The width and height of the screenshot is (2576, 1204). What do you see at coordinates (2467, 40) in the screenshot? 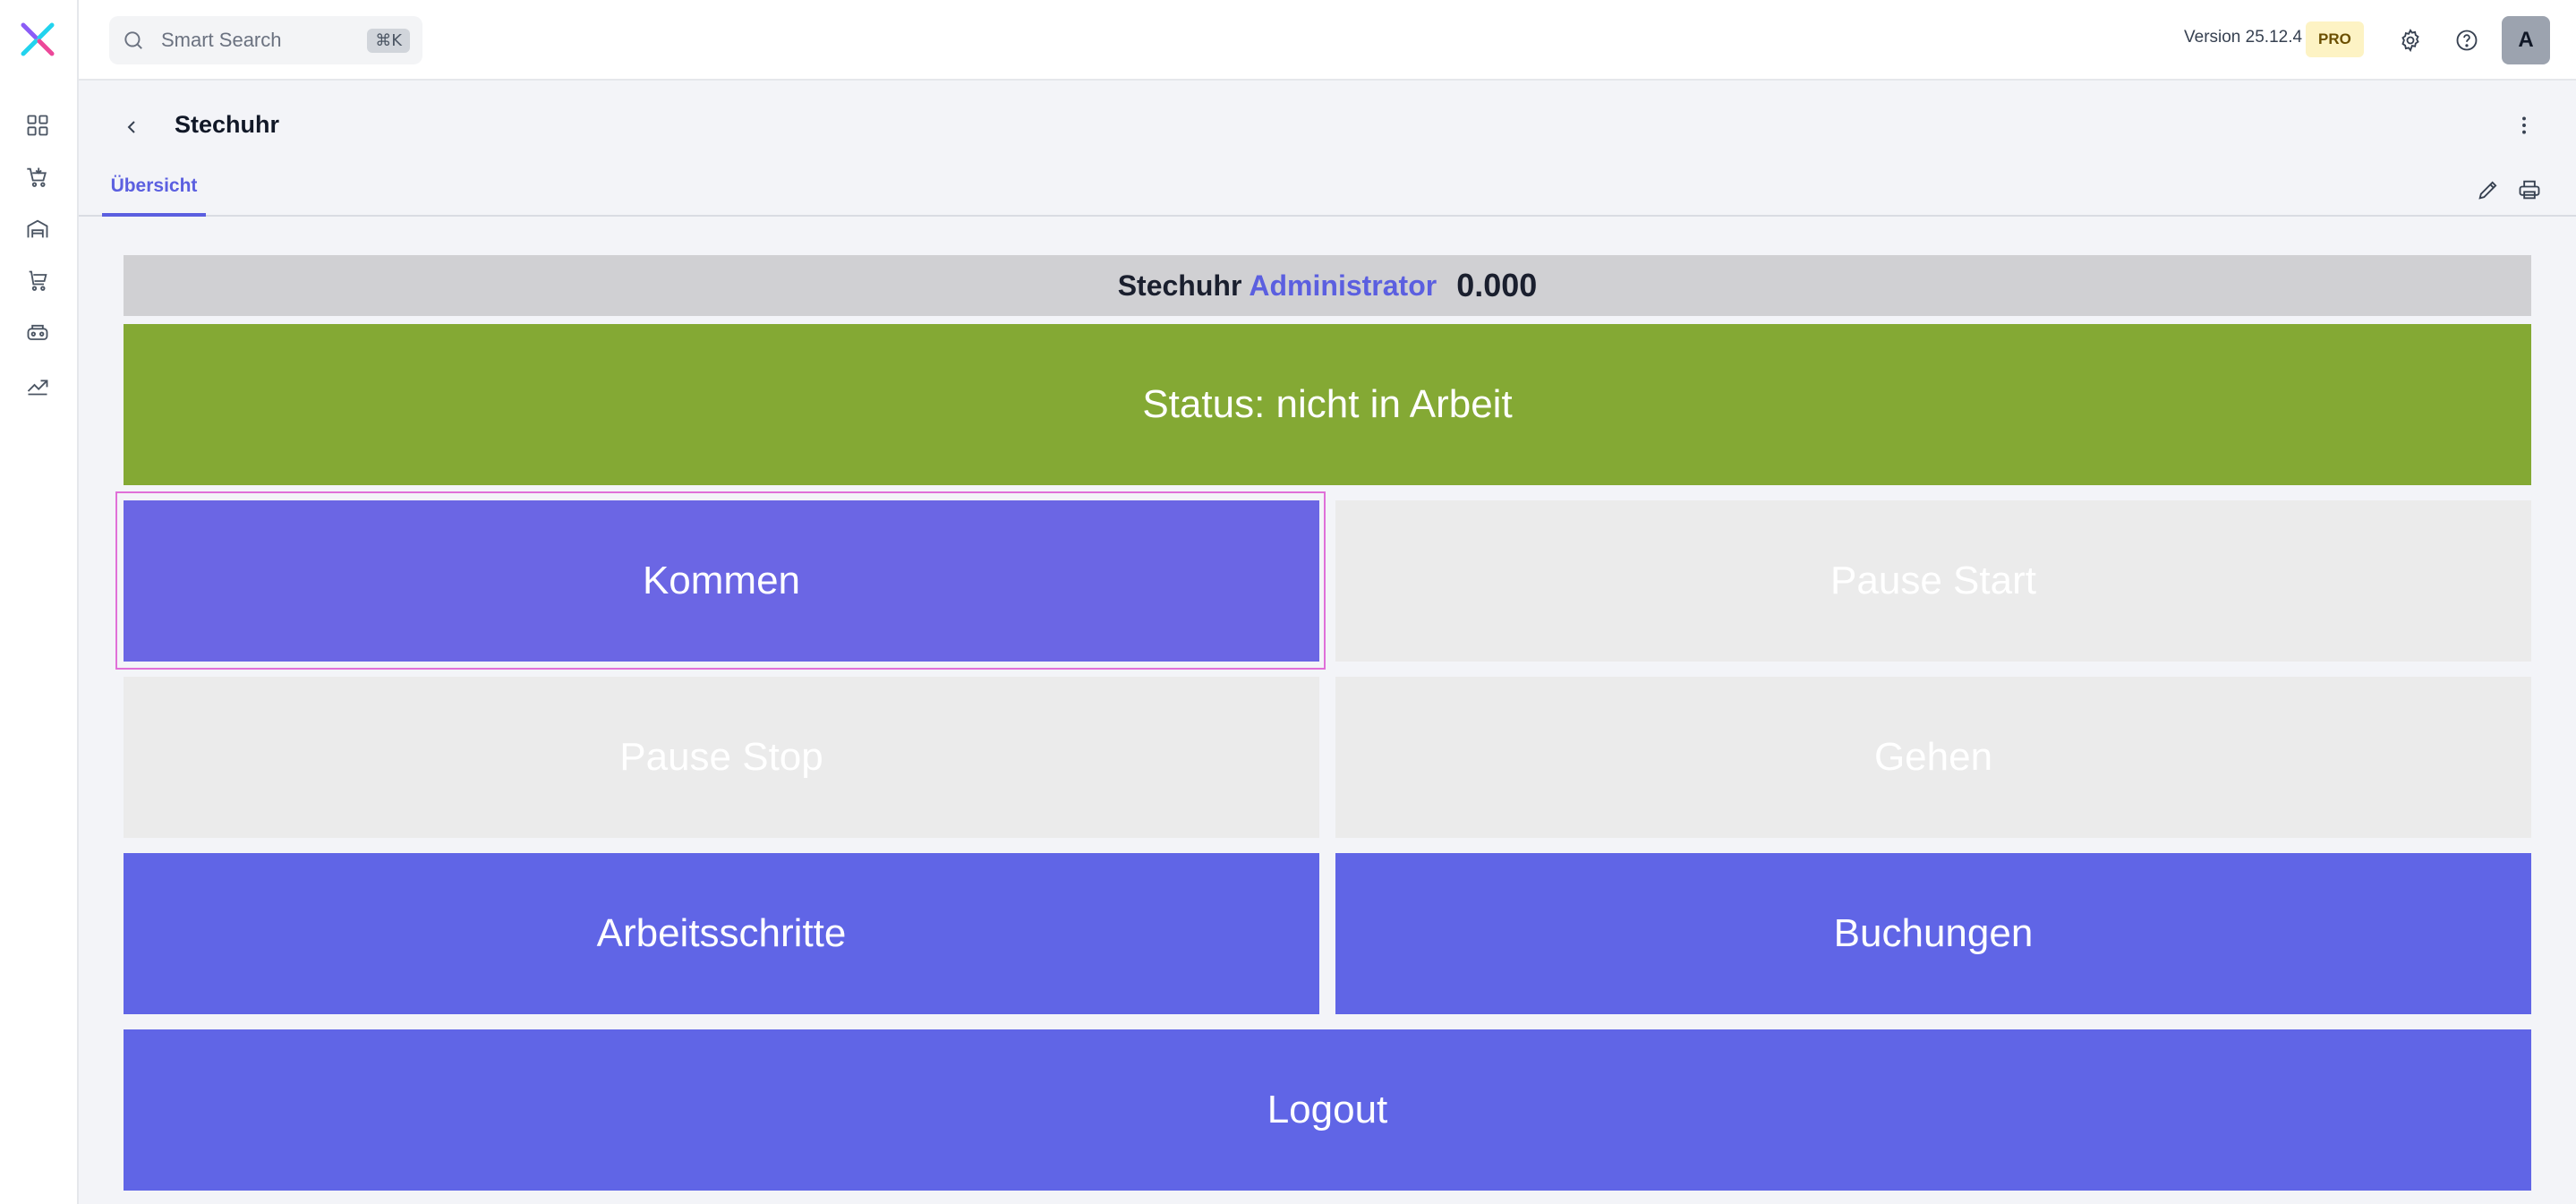
I see `help-icon` at bounding box center [2467, 40].